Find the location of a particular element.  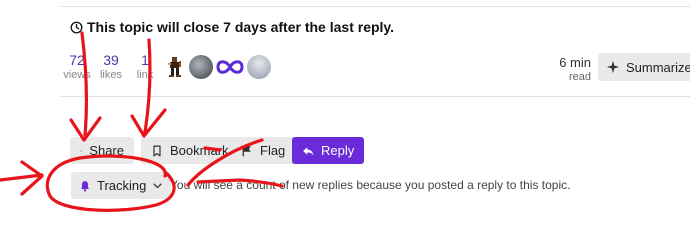

bookmark-icon is located at coordinates (157, 150).